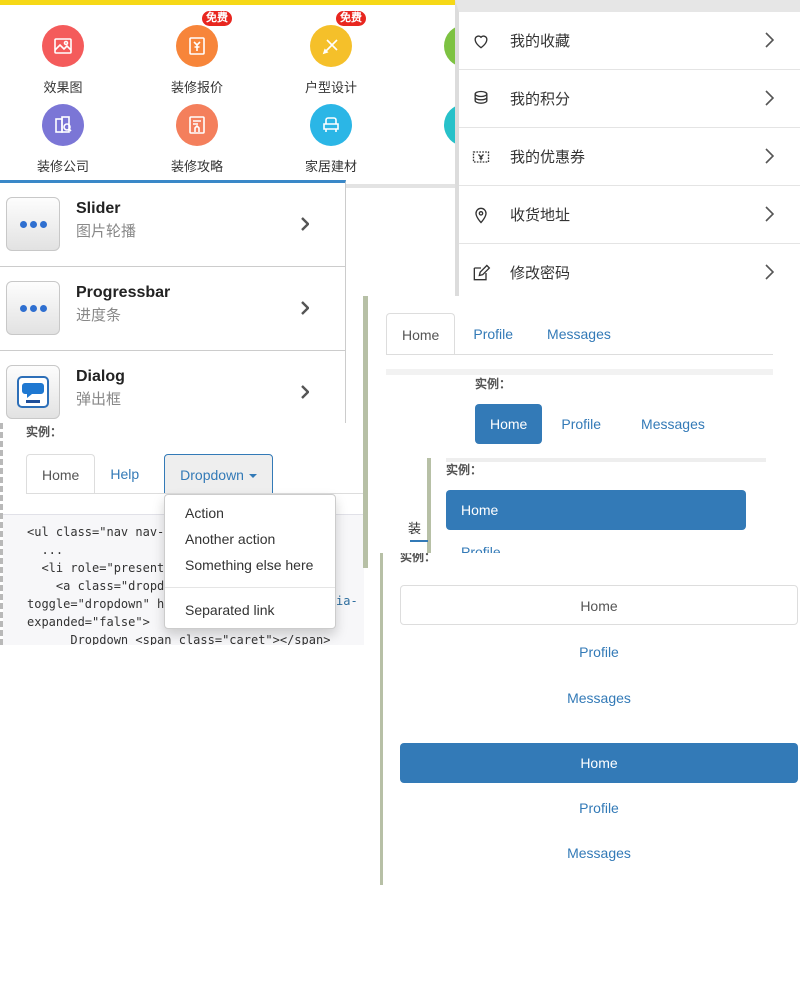  I want to click on justified-pill-messages: Messages, so click(599, 853).